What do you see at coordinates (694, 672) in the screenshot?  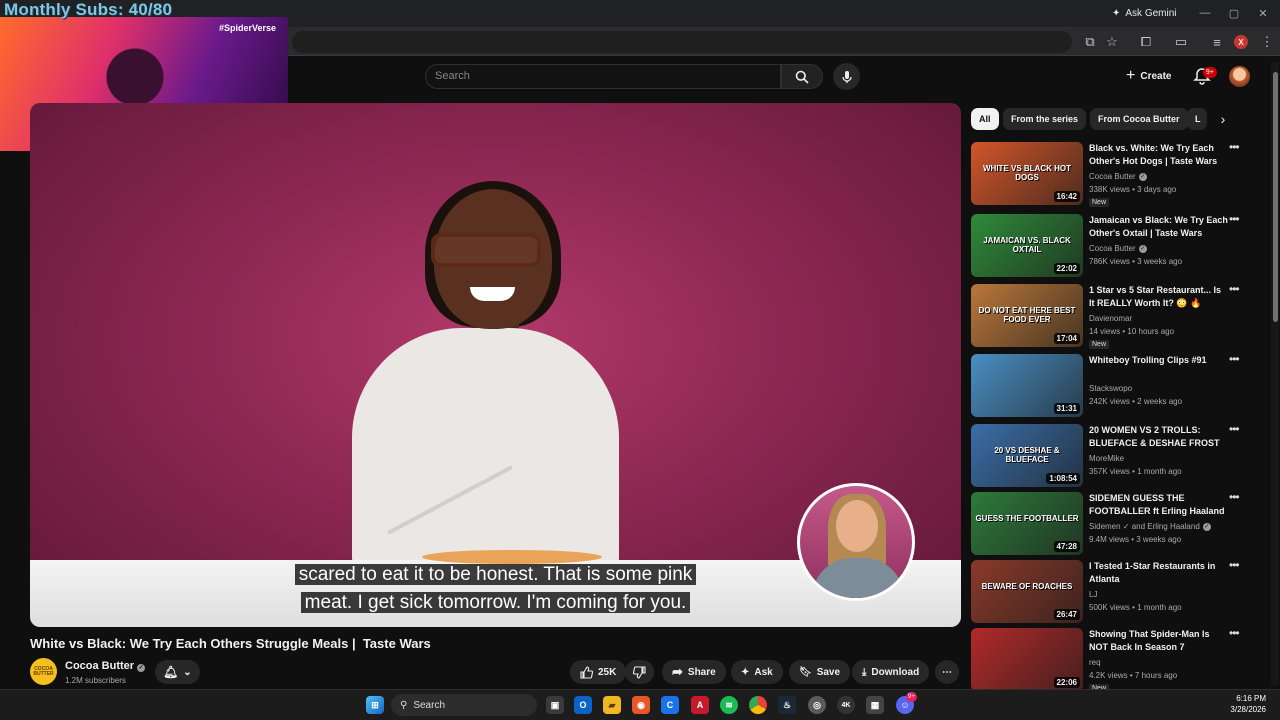 I see `share-button: ➦ Share` at bounding box center [694, 672].